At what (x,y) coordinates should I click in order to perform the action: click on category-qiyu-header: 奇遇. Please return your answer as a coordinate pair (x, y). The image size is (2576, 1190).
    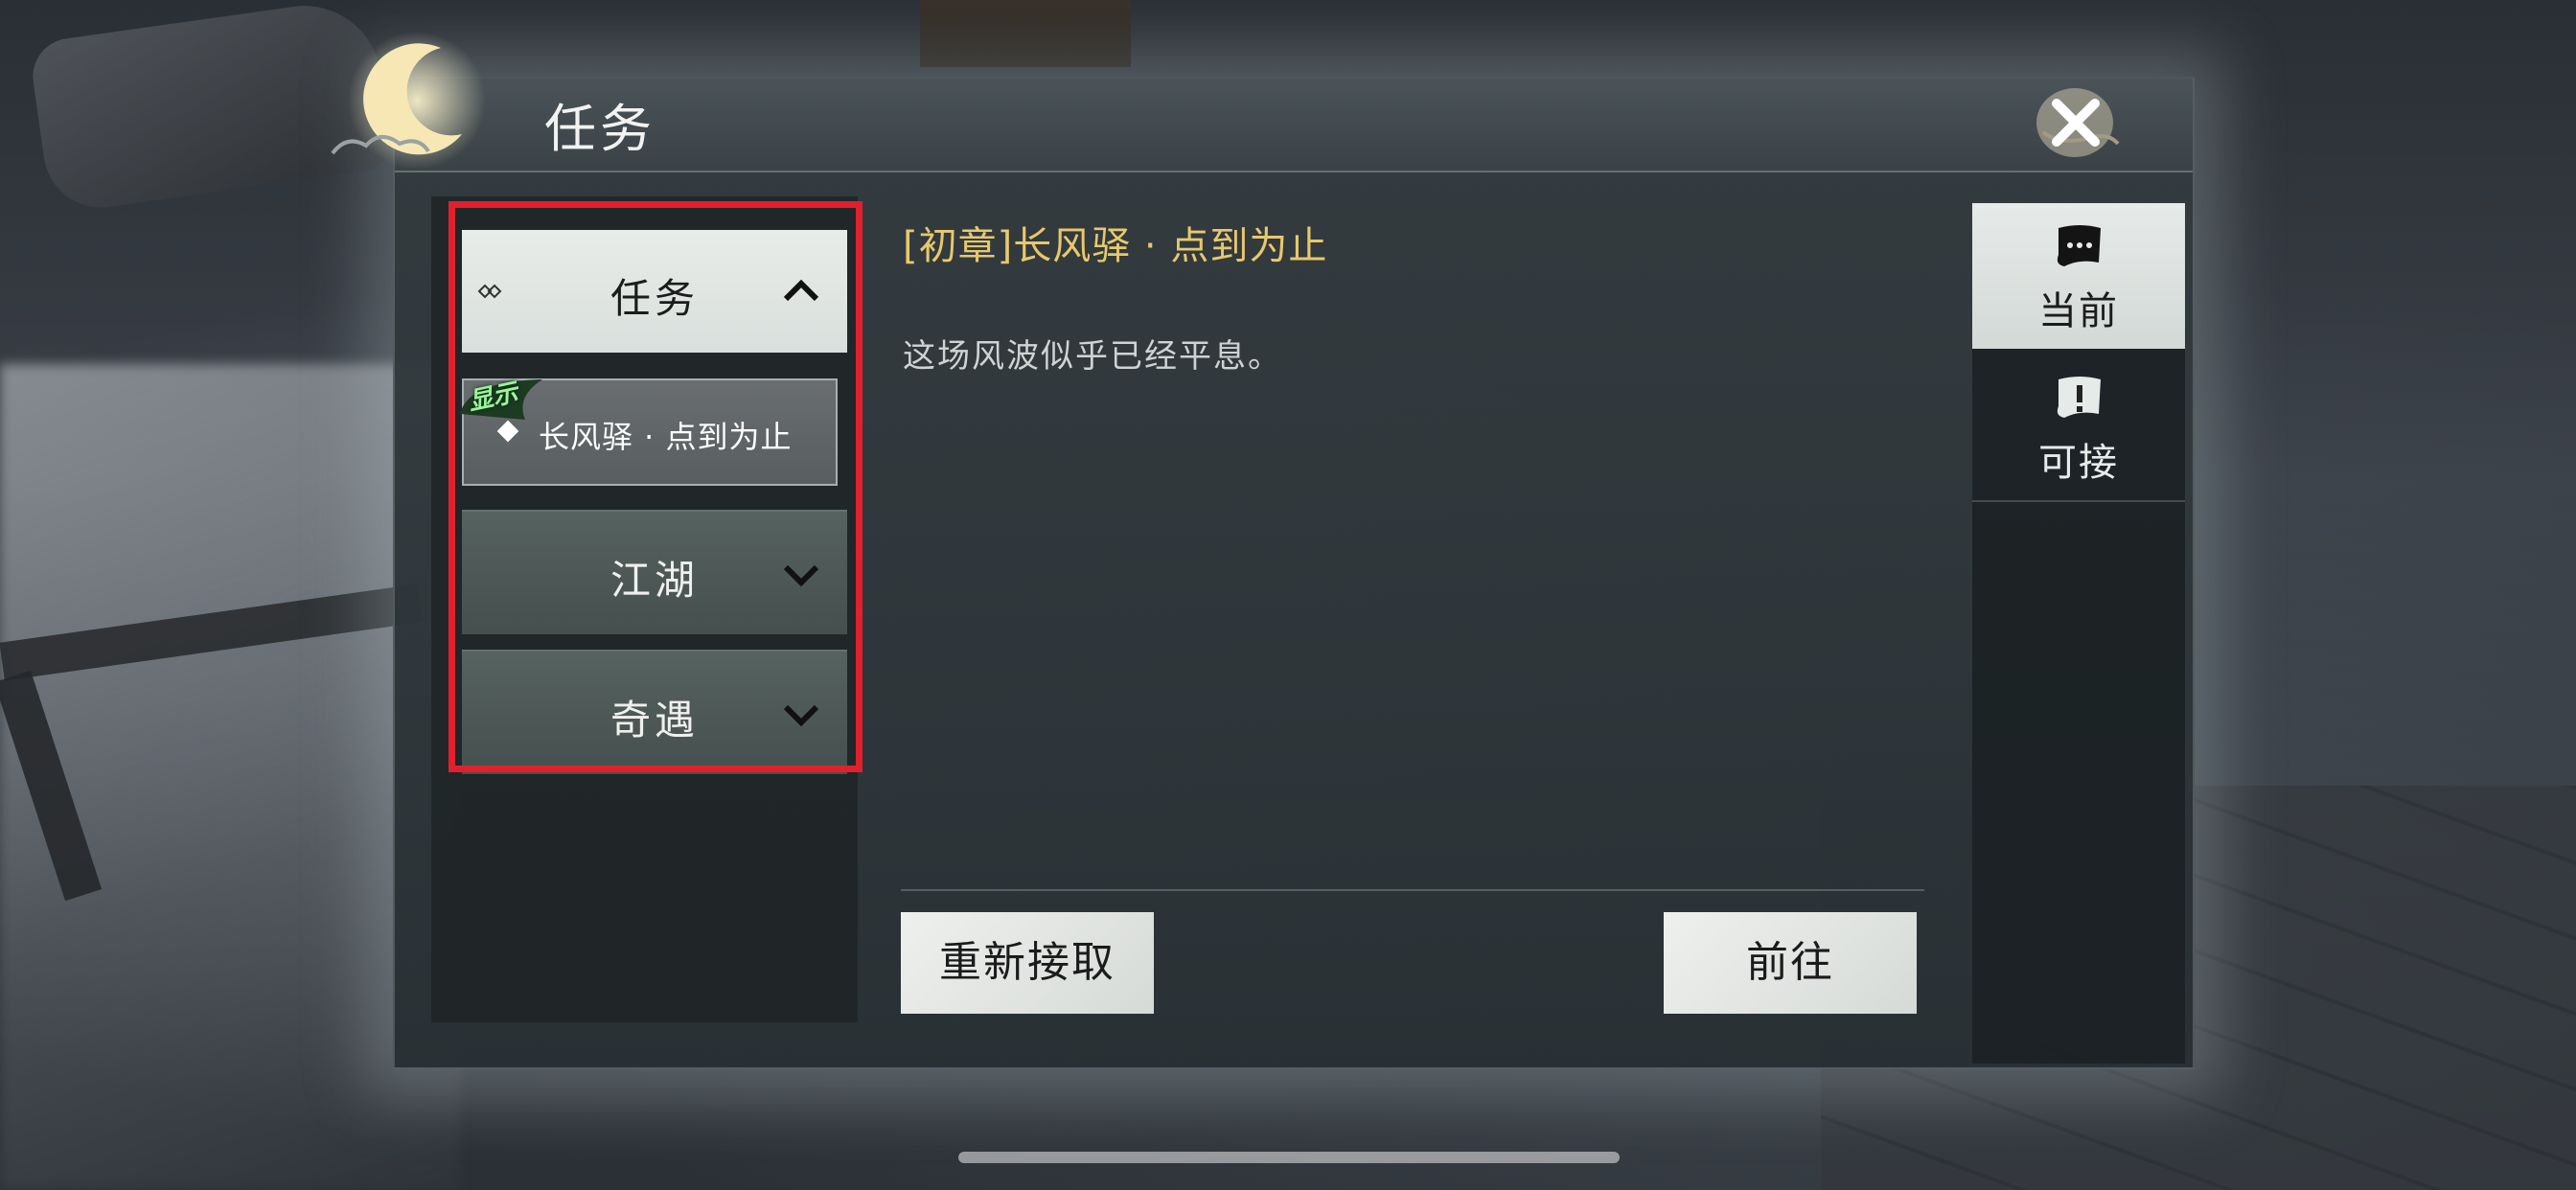
    Looking at the image, I should click on (654, 712).